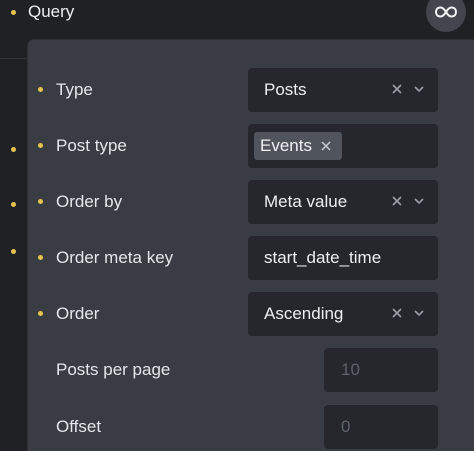 Image resolution: width=474 pixels, height=451 pixels. Describe the element at coordinates (74, 89) in the screenshot. I see `type-label: Type` at that location.